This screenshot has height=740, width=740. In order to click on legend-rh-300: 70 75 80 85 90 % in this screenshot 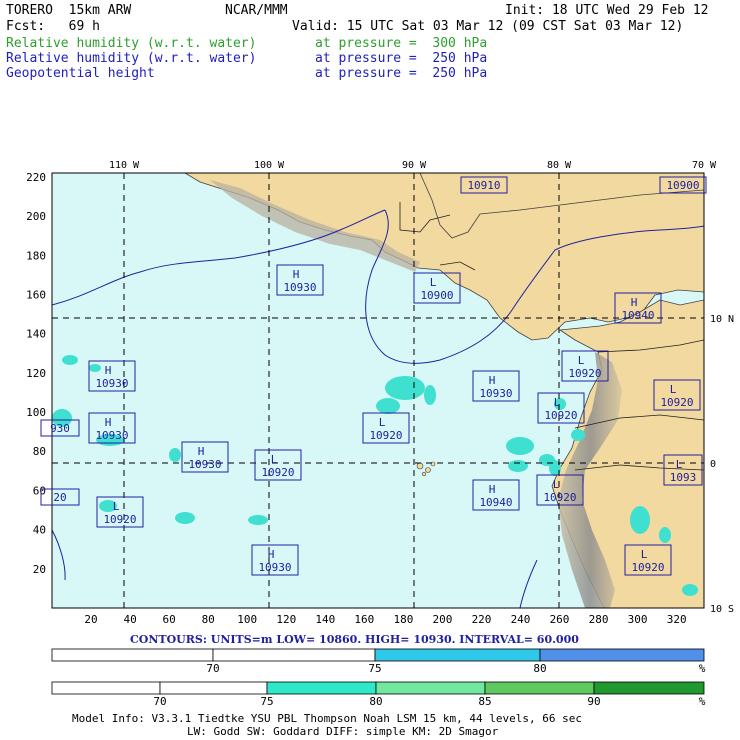, I will do `click(378, 694)`.